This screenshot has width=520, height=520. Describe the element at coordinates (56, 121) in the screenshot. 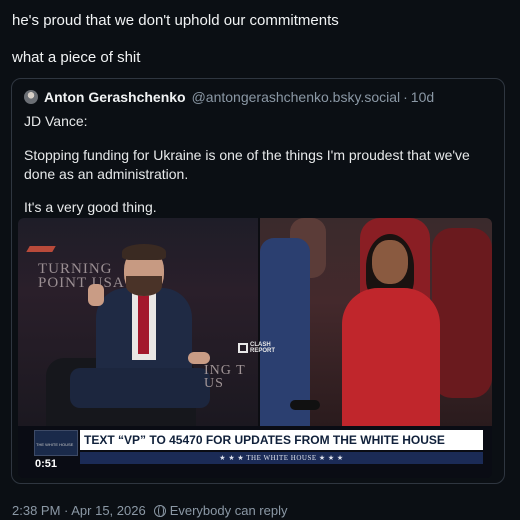

I see `quoted-text-speaker: JD Vance:` at that location.